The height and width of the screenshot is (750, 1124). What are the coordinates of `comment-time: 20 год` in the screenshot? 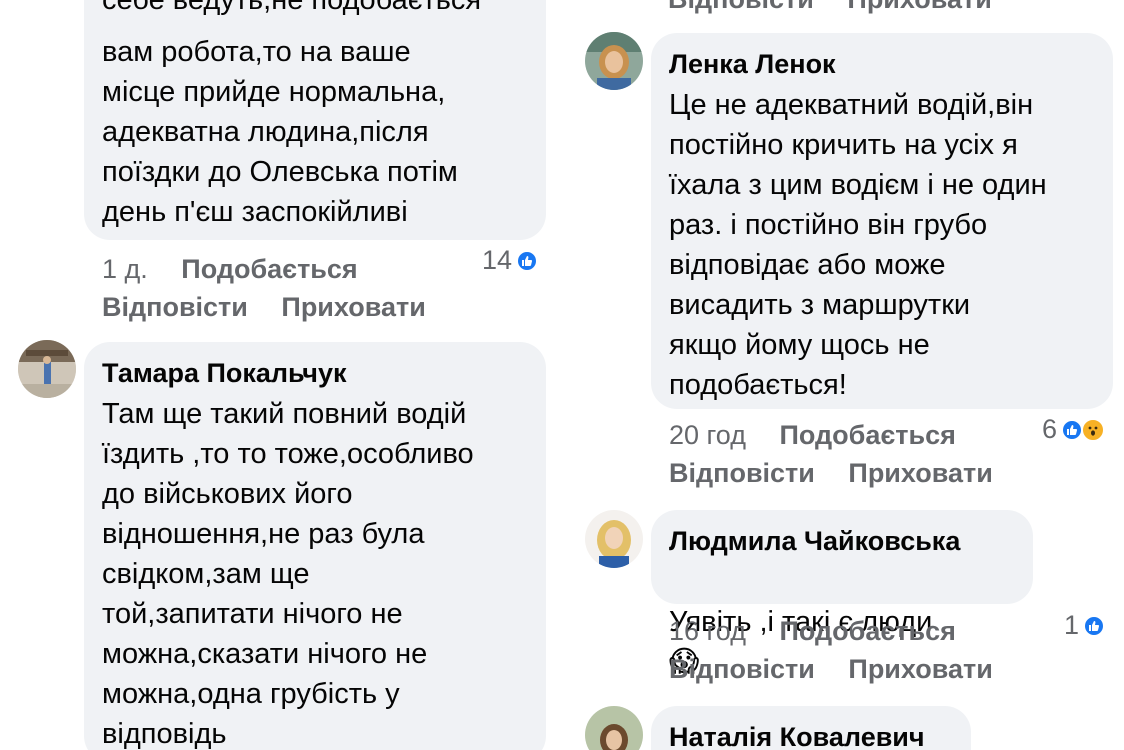 It's located at (707, 435).